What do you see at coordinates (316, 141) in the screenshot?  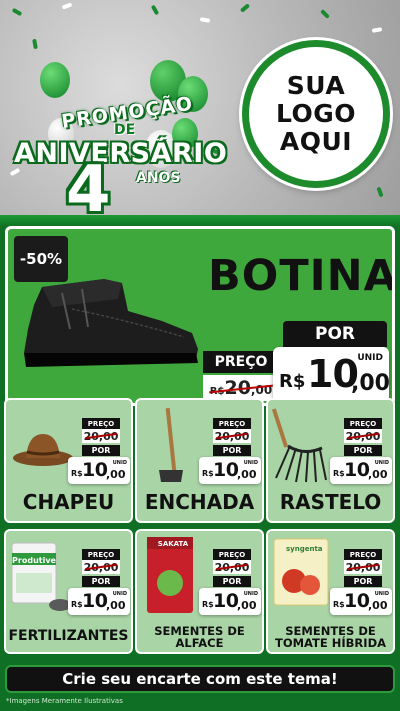 I see `logo-line: AQUI` at bounding box center [316, 141].